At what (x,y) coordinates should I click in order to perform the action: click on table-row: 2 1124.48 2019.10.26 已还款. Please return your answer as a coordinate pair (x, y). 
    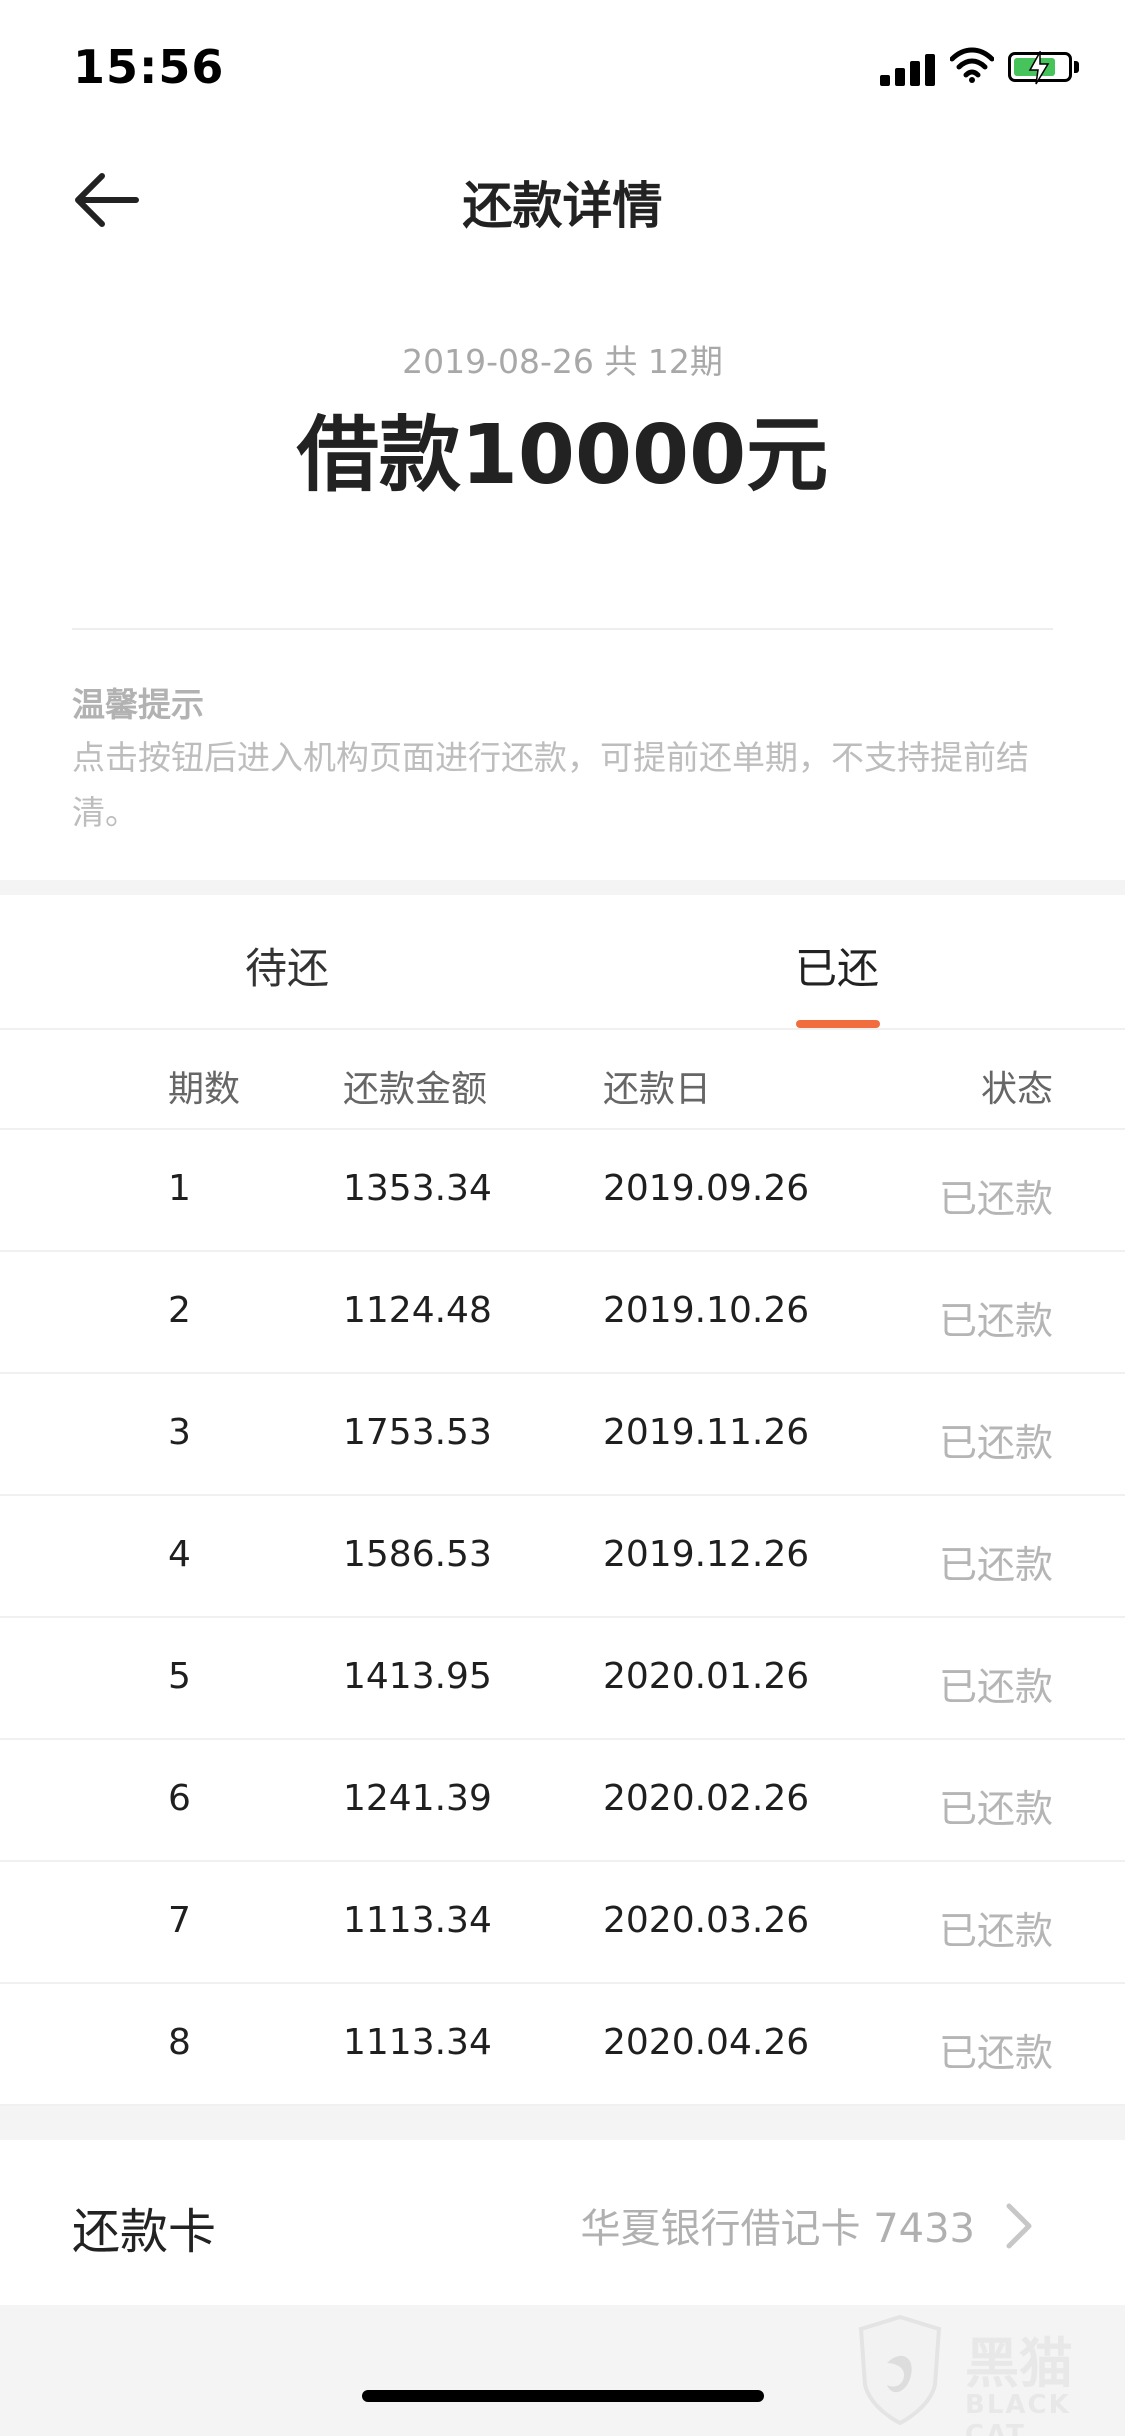
    Looking at the image, I should click on (562, 1313).